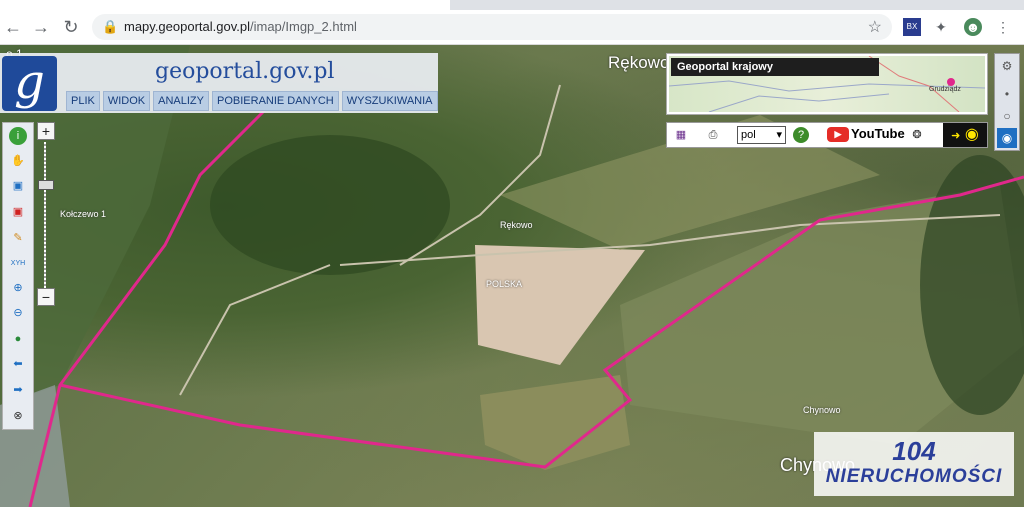  What do you see at coordinates (560, 305) in the screenshot?
I see `bare-field` at bounding box center [560, 305].